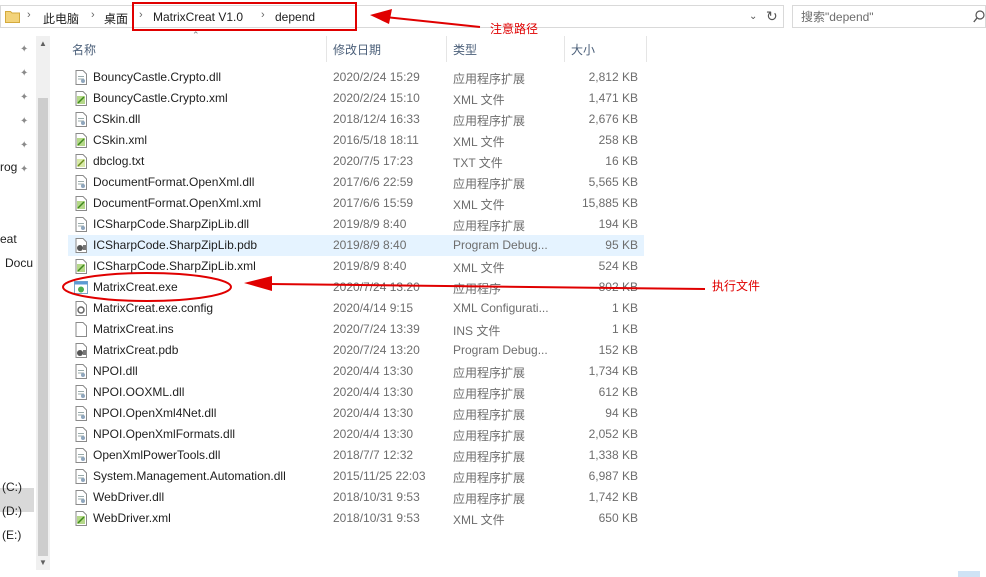 The image size is (986, 577). Describe the element at coordinates (506, 49) in the screenshot. I see `column-header-type: 类型` at that location.